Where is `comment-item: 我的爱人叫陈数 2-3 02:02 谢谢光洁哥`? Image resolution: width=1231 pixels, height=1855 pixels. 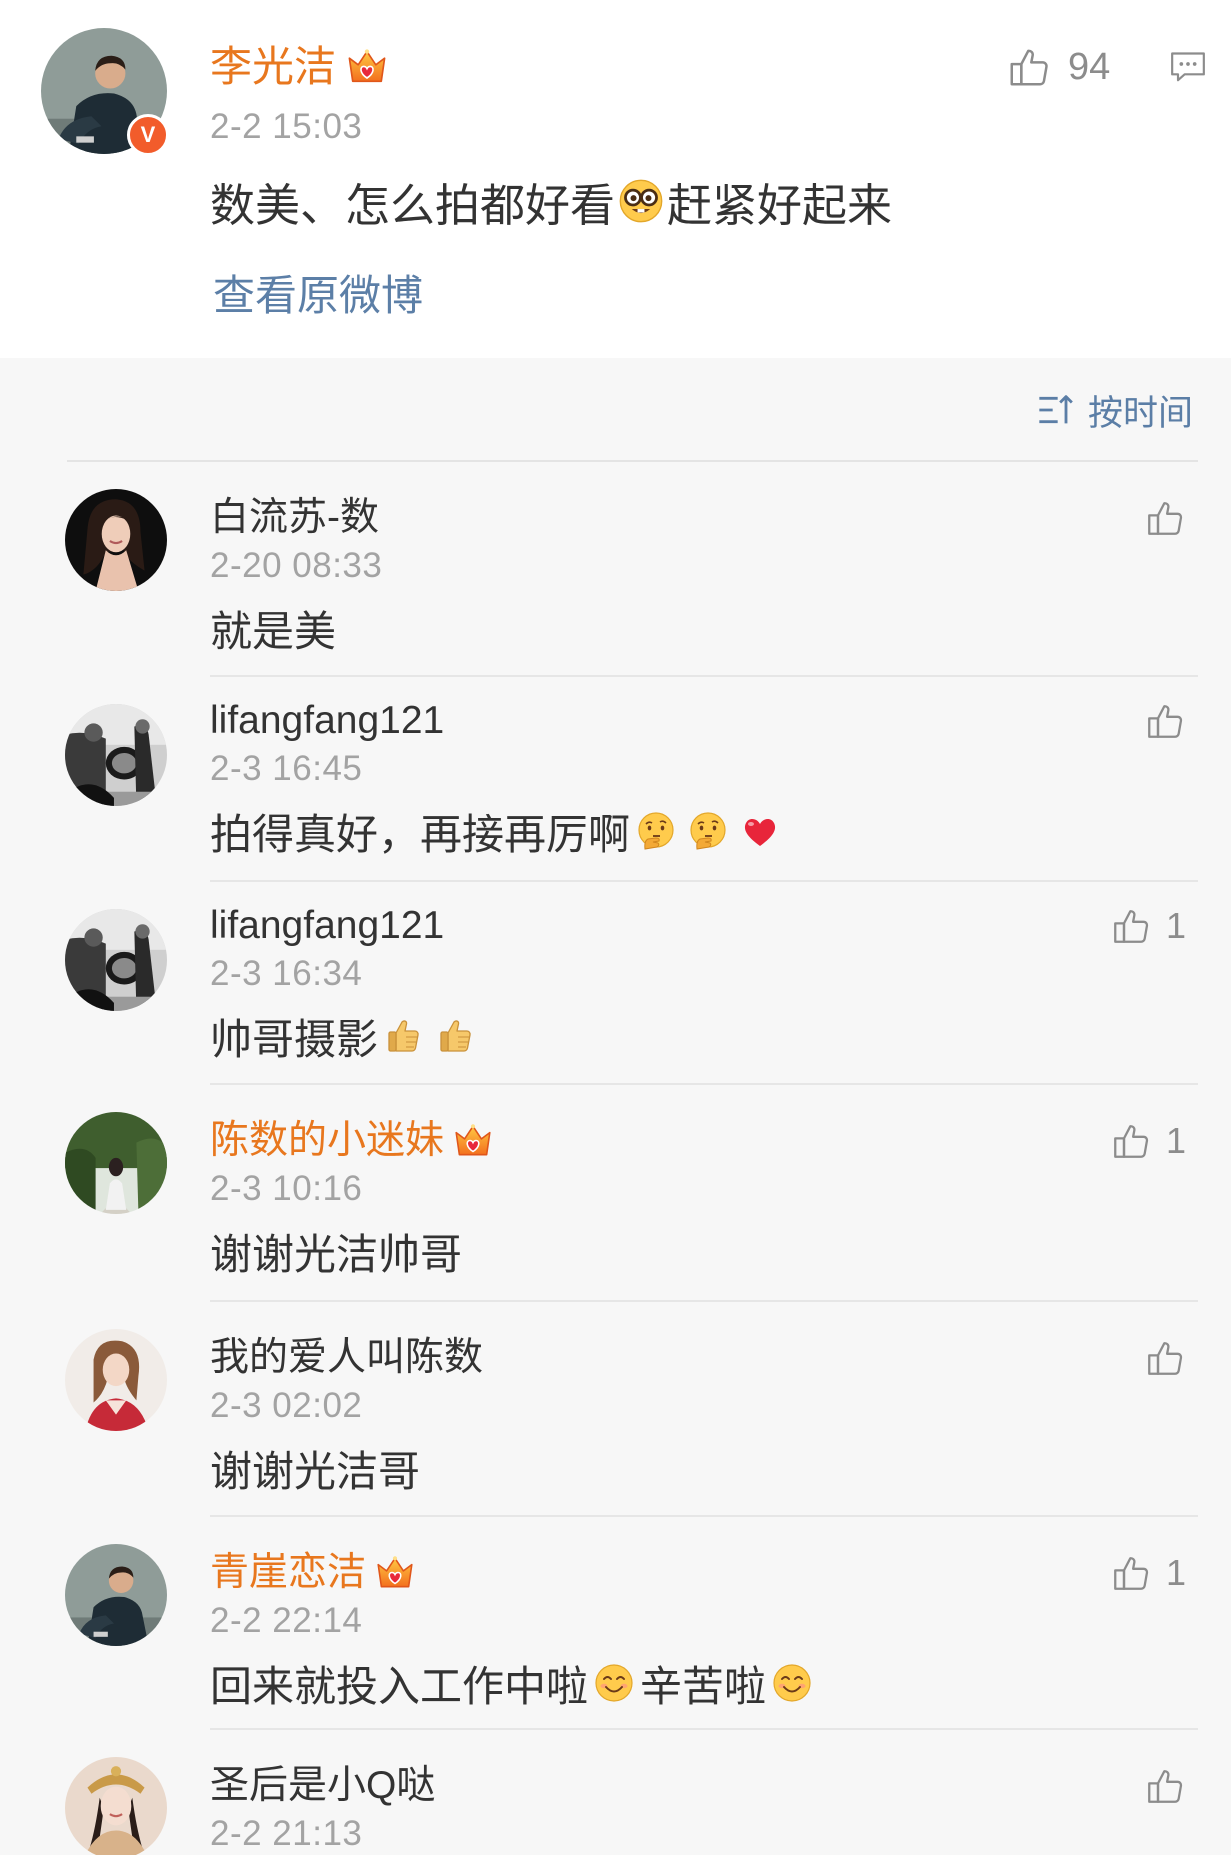 comment-item: 我的爱人叫陈数 2-3 02:02 谢谢光洁哥 is located at coordinates (615, 1409).